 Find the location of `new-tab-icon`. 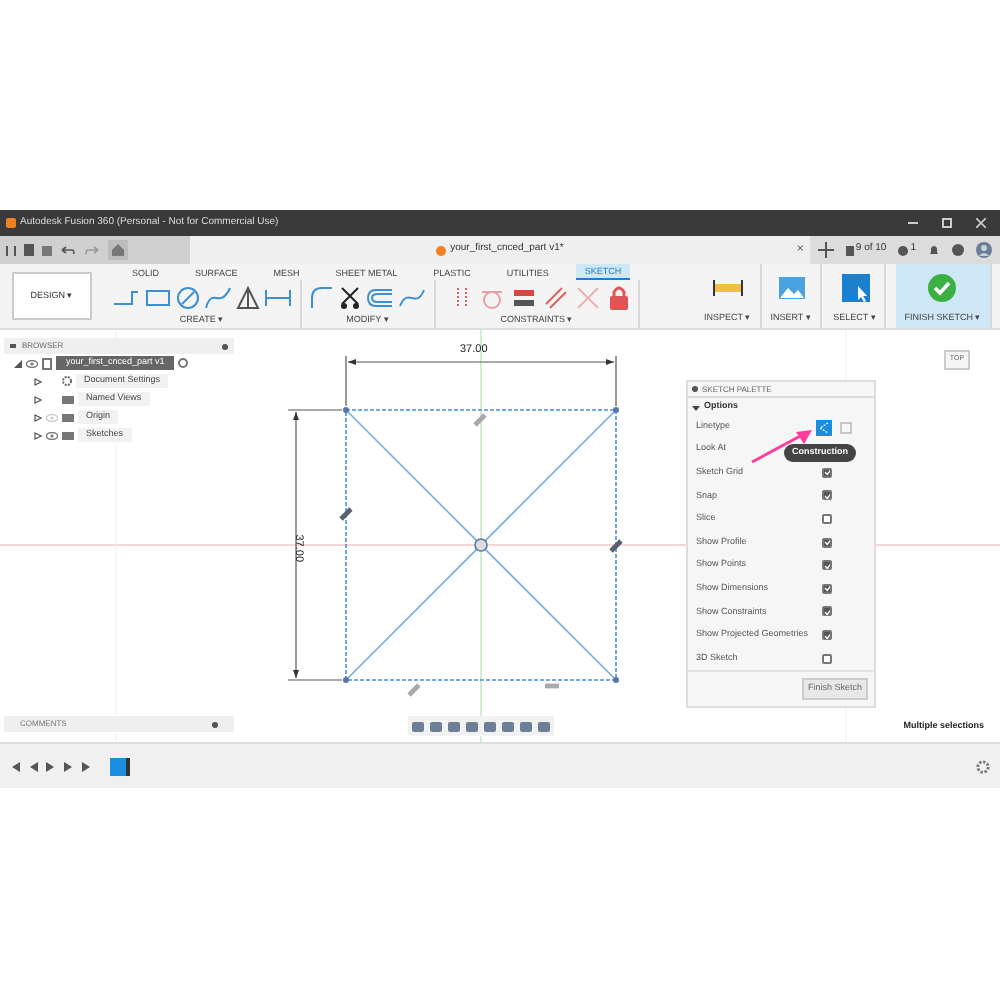

new-tab-icon is located at coordinates (825, 250).